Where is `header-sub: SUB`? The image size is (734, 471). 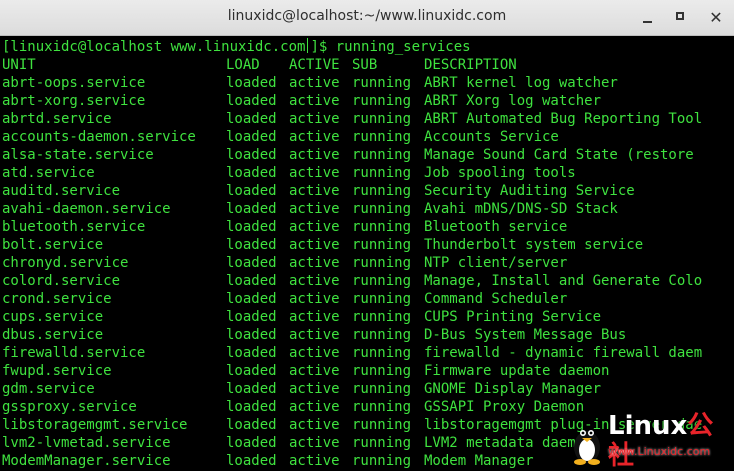 header-sub: SUB is located at coordinates (365, 65).